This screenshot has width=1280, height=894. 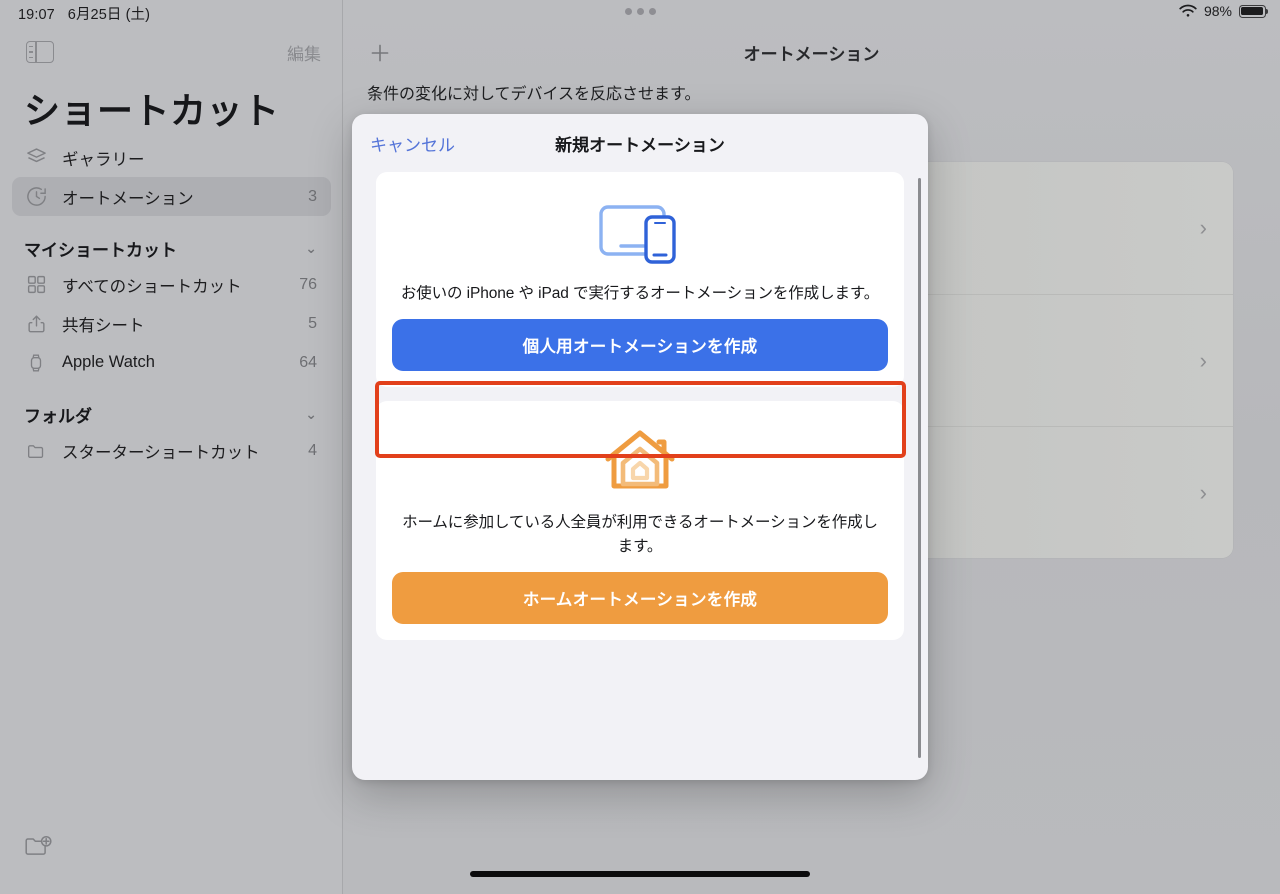 What do you see at coordinates (304, 52) in the screenshot?
I see `sidebar-edit-button: 編集` at bounding box center [304, 52].